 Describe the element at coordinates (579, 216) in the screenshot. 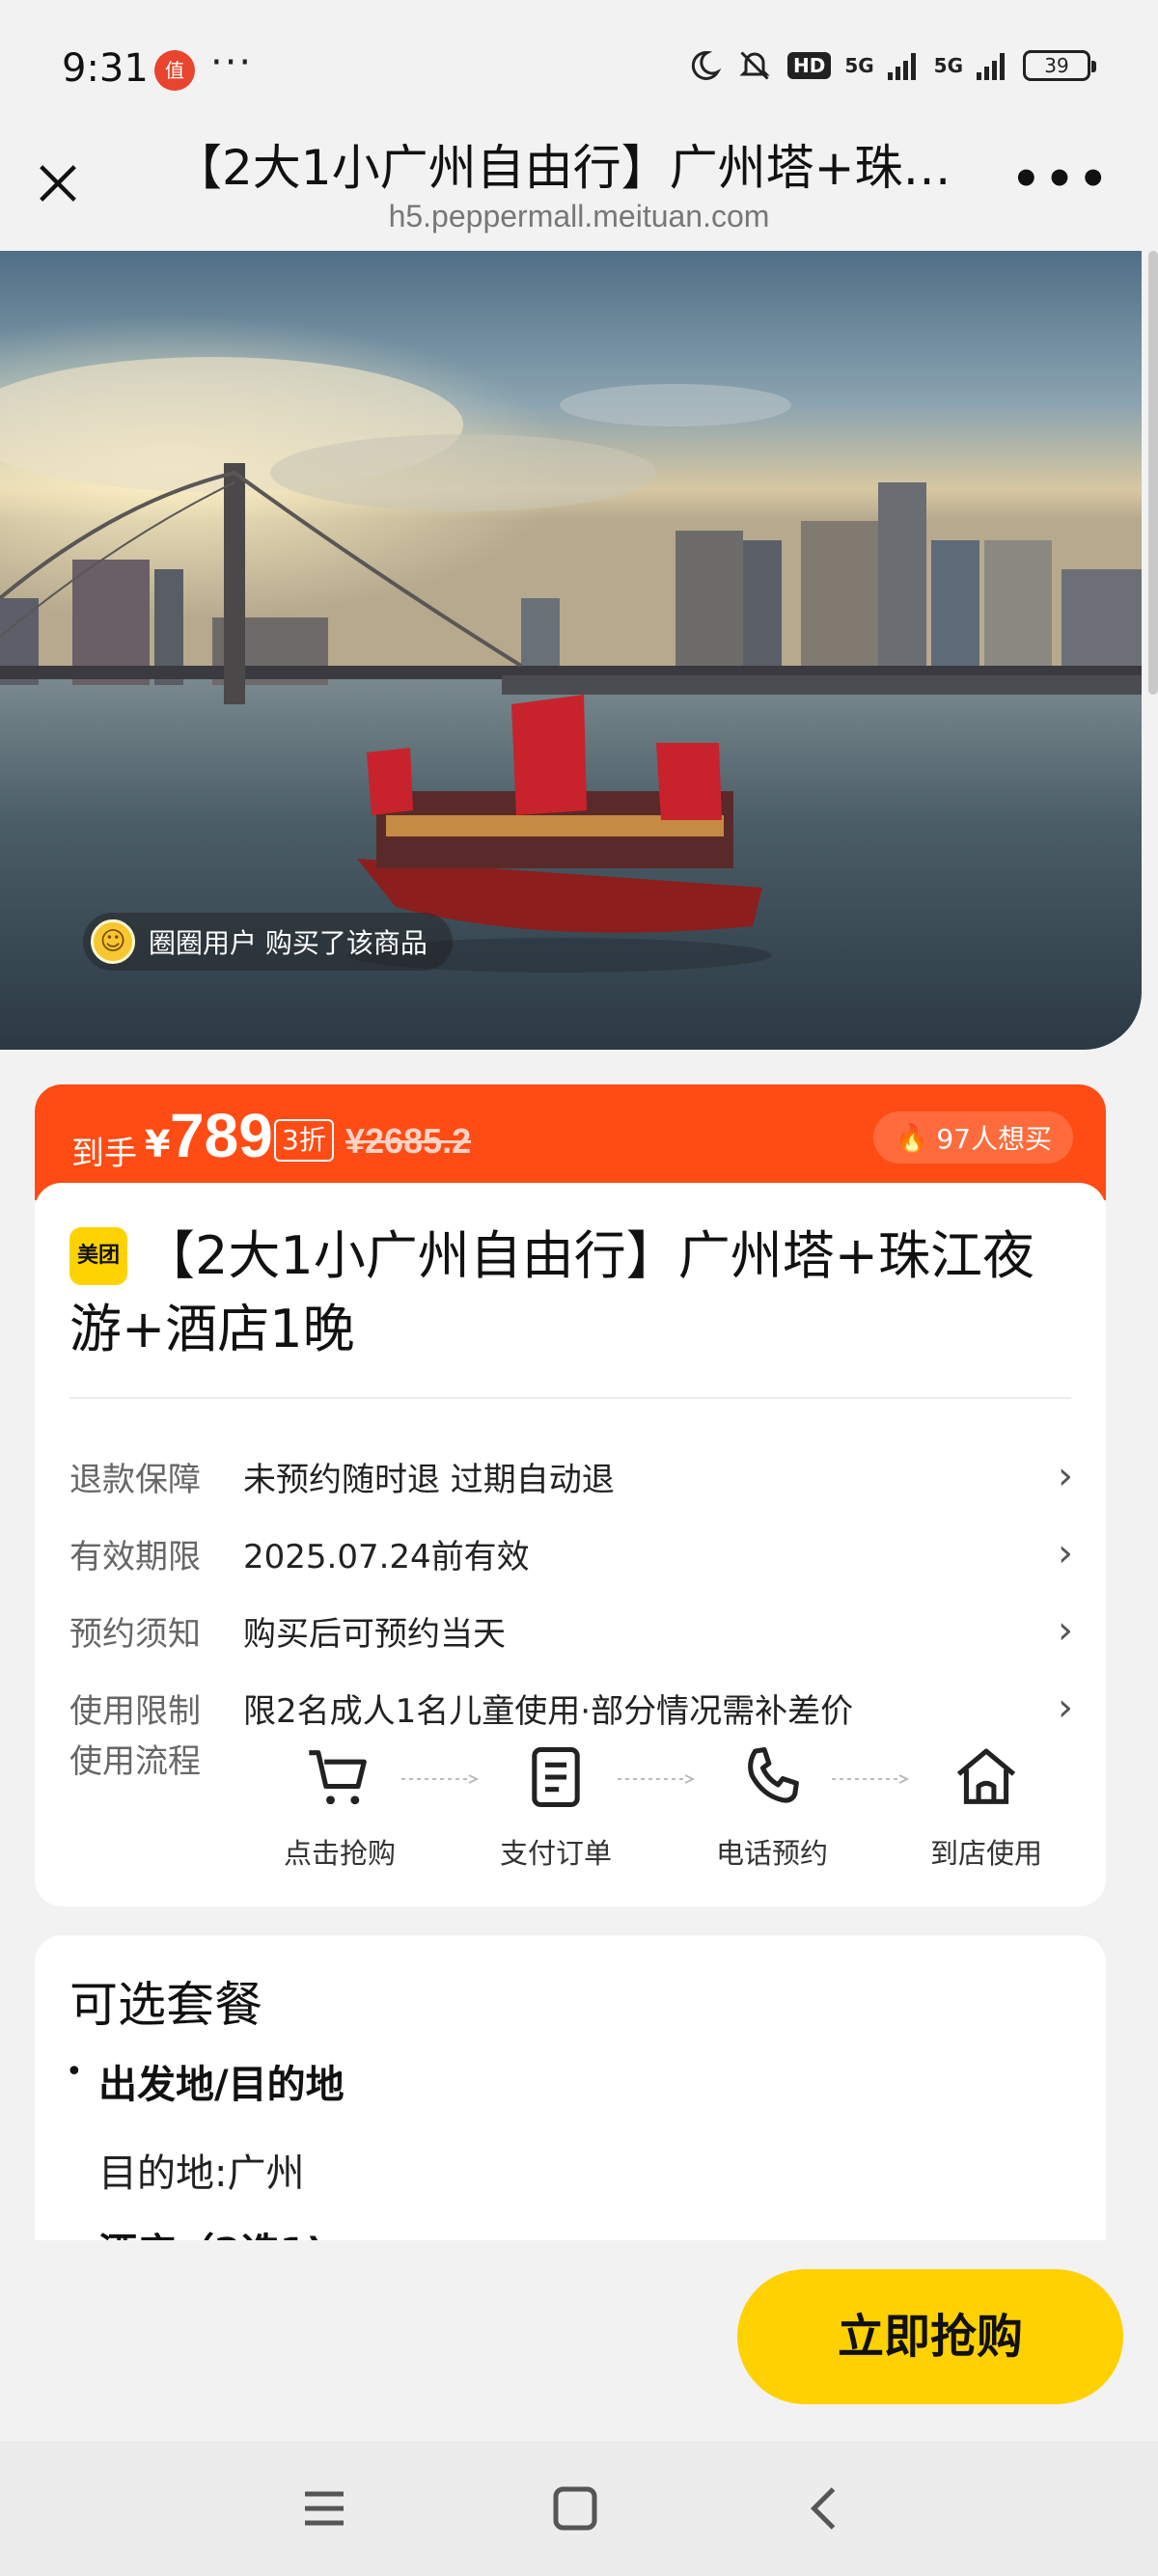

I see `page-url: h5.peppermall.meituan.com` at that location.